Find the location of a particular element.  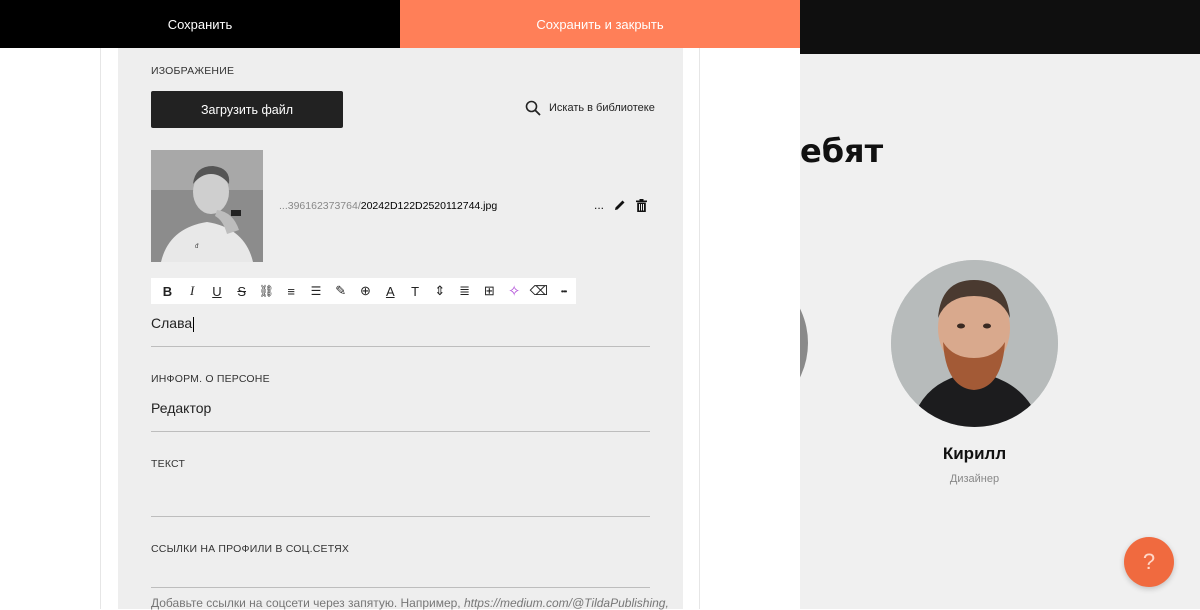

avatar-photo is located at coordinates (974, 343).